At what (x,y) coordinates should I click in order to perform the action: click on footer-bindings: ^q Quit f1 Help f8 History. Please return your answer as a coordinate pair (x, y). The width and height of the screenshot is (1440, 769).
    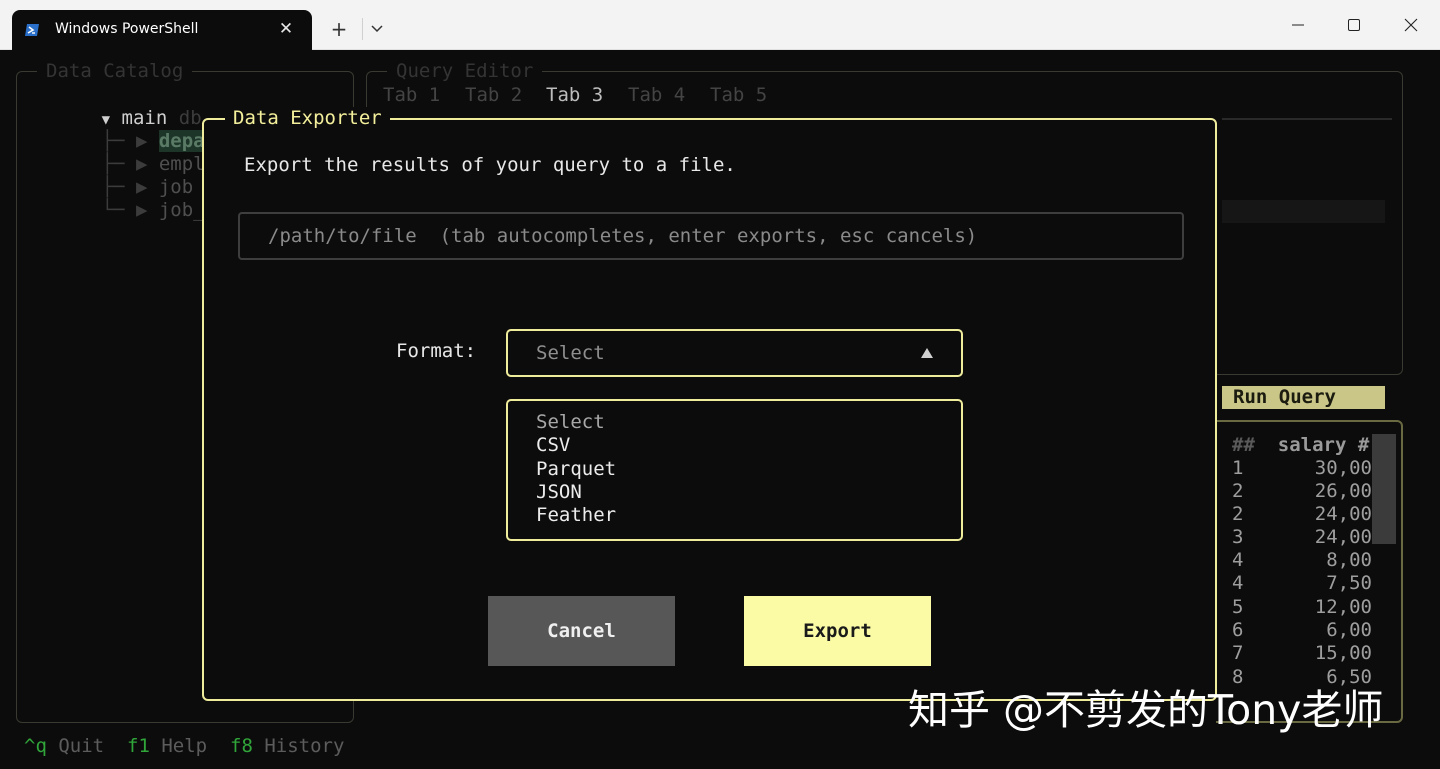
    Looking at the image, I should click on (184, 746).